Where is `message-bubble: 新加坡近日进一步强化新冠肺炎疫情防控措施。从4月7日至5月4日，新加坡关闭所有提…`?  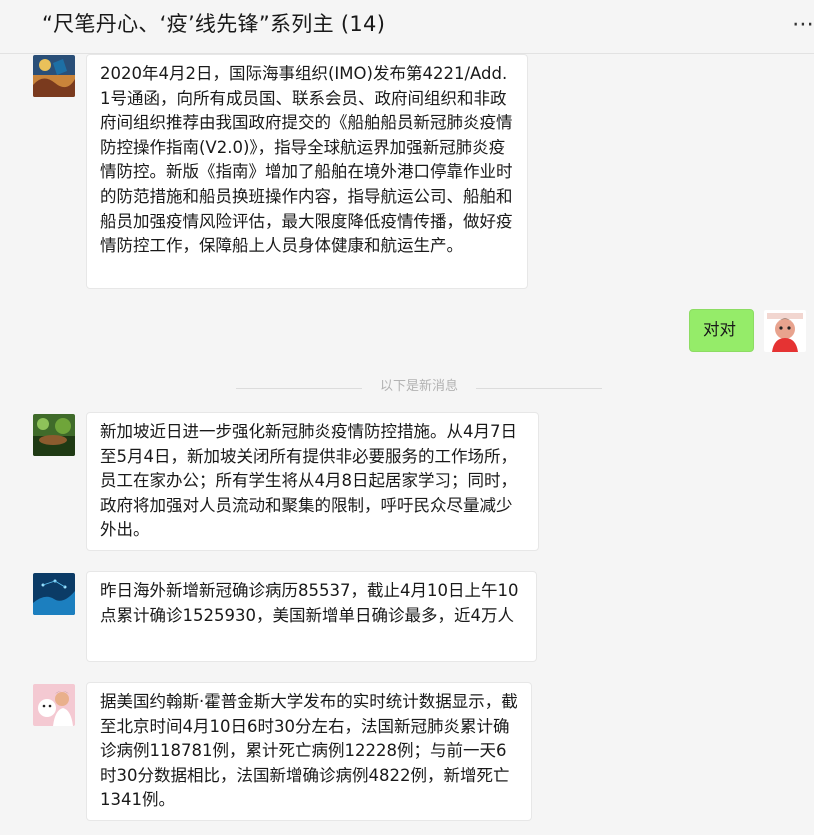 message-bubble: 新加坡近日进一步强化新冠肺炎疫情防控措施。从4月7日至5月4日，新加坡关闭所有提… is located at coordinates (312, 481).